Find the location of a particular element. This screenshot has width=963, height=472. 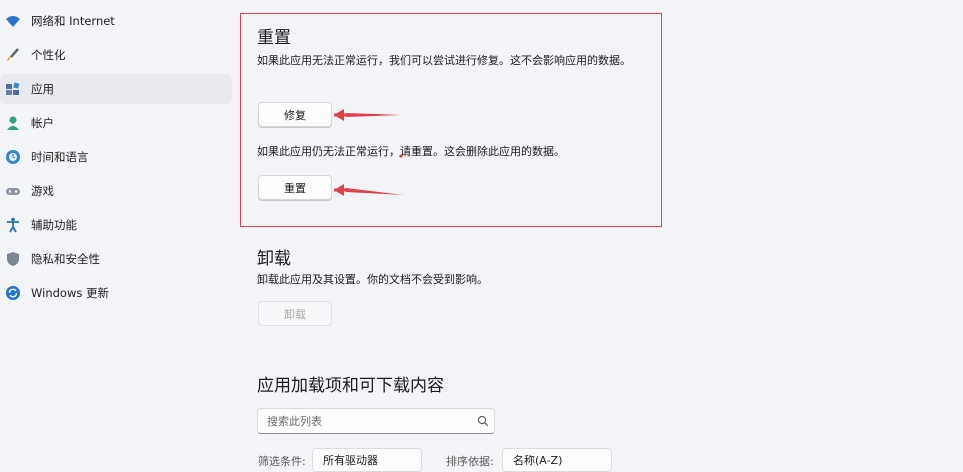

addons-section-title: 应用加载项和可下载内容 is located at coordinates (350, 386).